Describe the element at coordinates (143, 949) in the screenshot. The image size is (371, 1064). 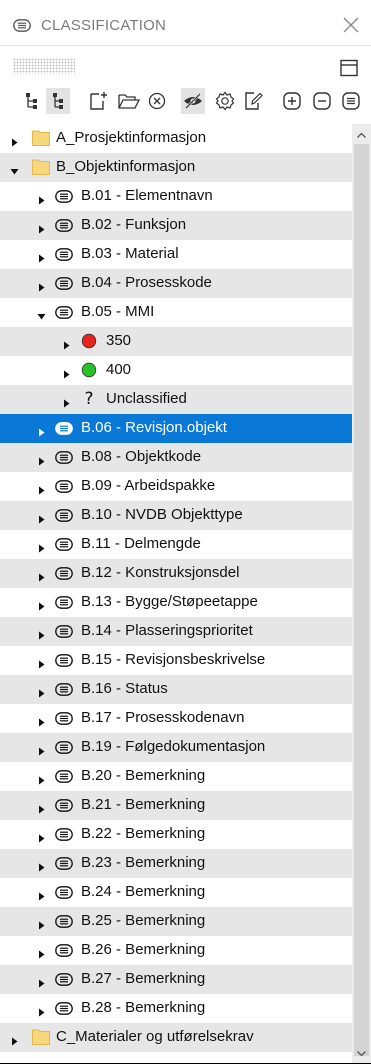
I see `tree-row-label: B.26 - Bemerkning` at that location.